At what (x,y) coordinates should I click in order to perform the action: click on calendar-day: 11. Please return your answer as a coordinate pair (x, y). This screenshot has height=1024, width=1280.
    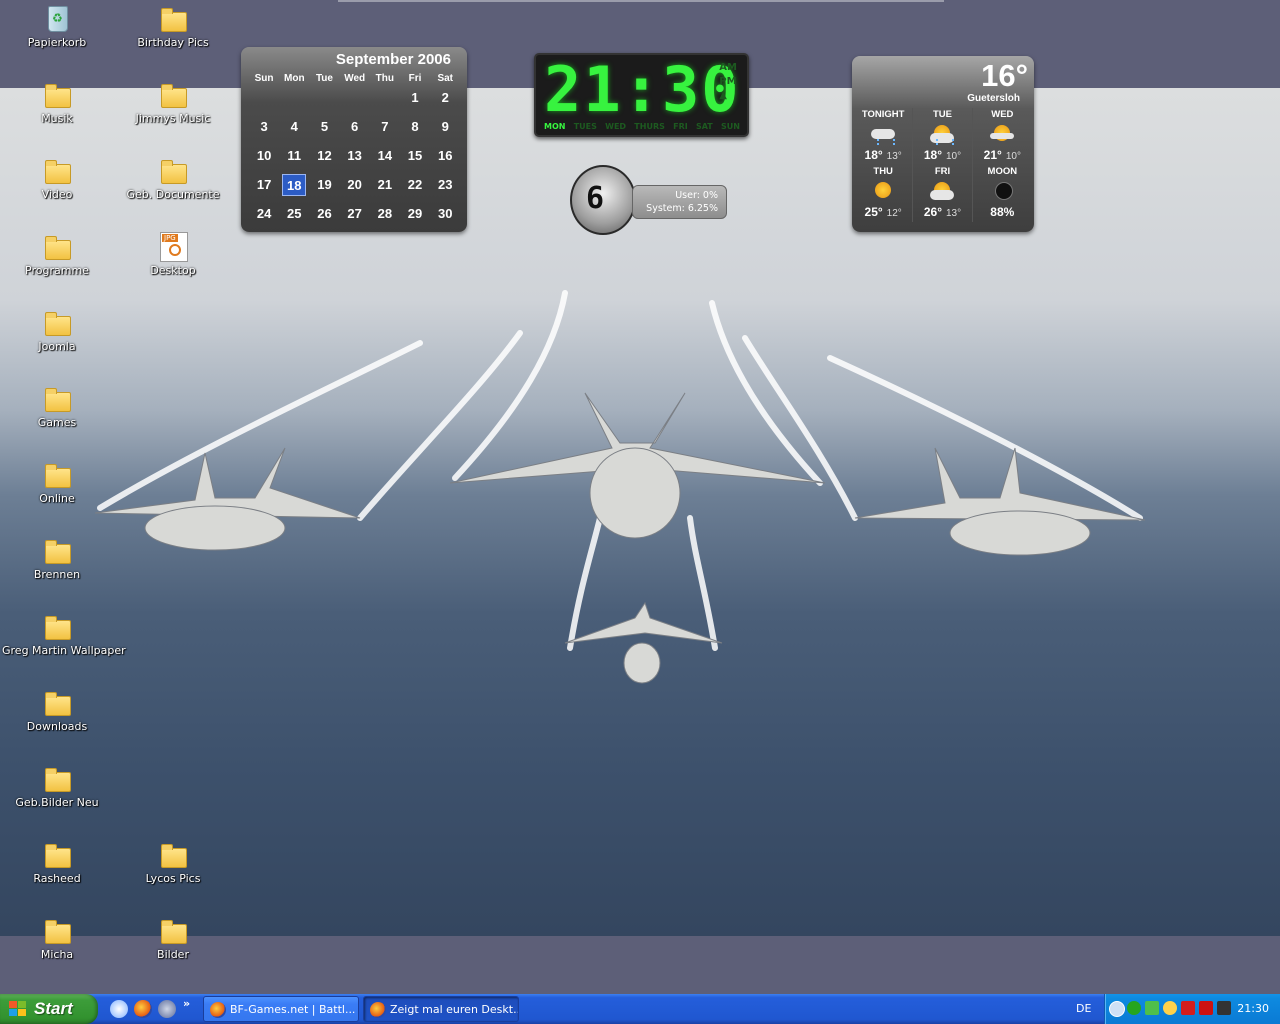
    Looking at the image, I should click on (294, 159).